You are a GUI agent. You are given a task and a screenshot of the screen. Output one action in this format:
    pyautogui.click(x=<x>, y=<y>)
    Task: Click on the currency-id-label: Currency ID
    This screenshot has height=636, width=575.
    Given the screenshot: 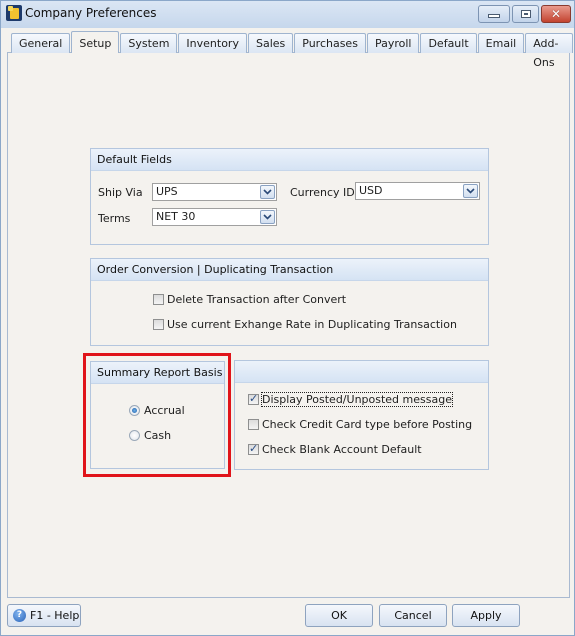 What is the action you would take?
    pyautogui.click(x=322, y=192)
    